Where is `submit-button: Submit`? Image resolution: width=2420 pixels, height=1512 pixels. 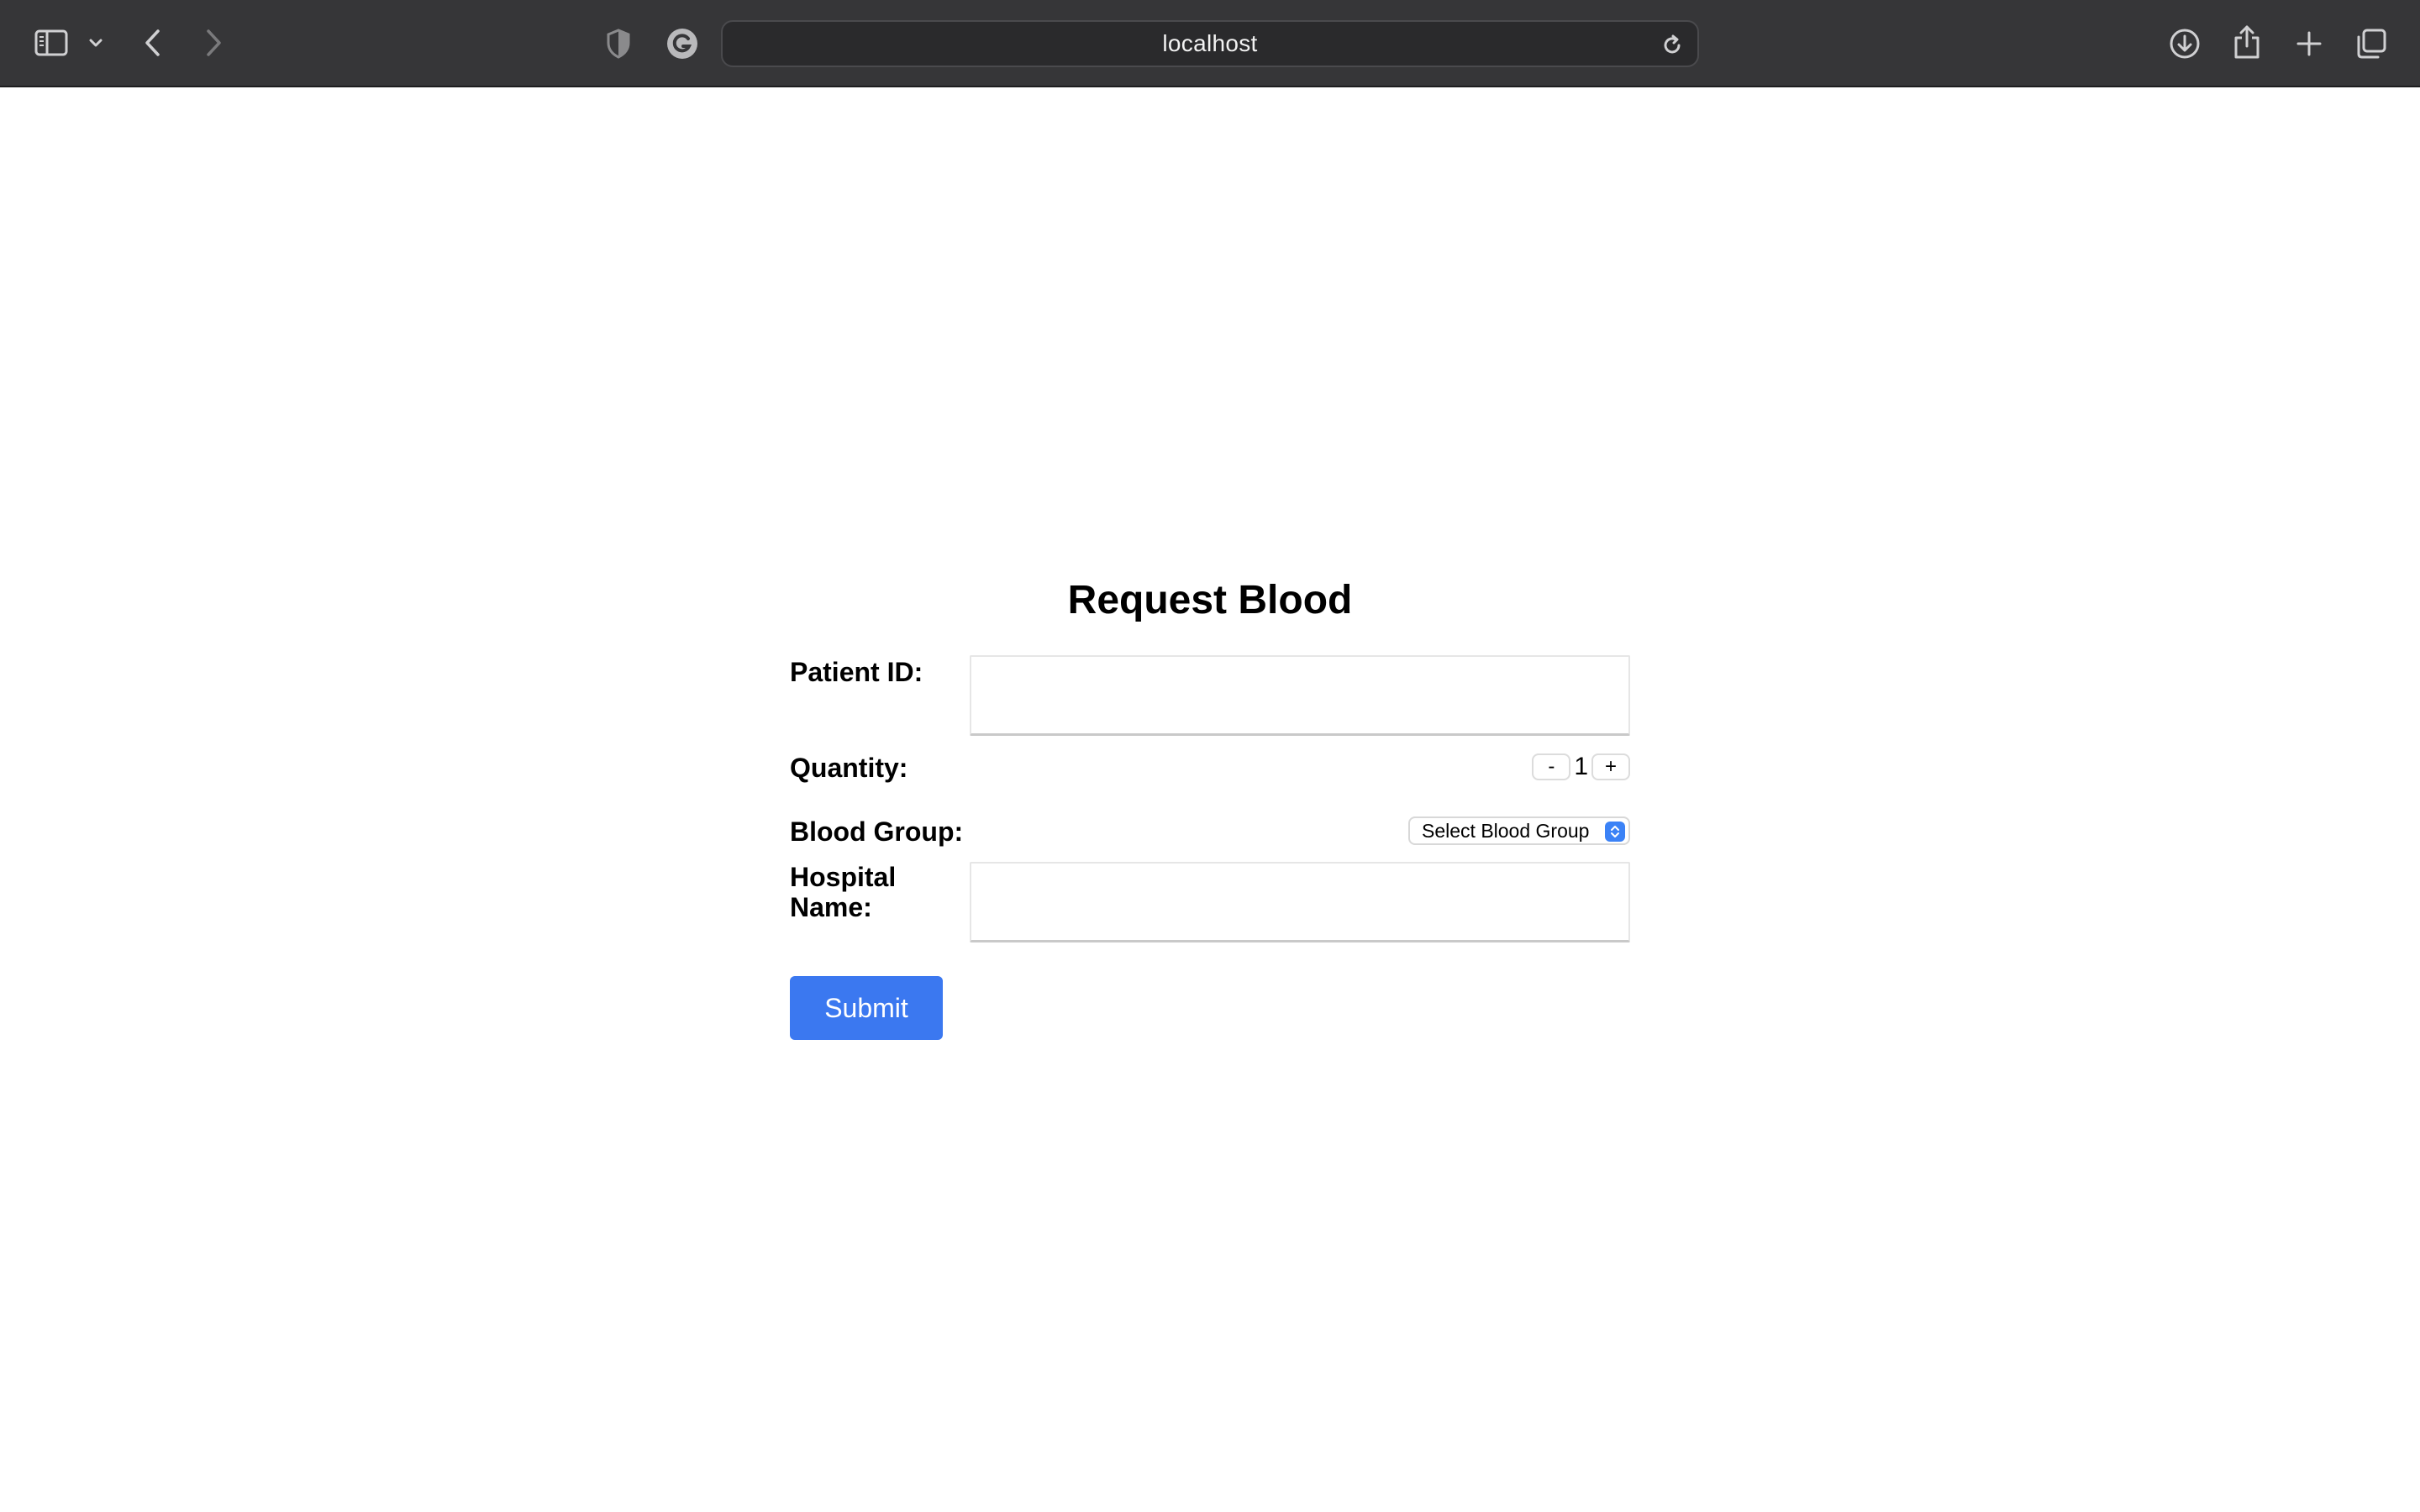
submit-button: Submit is located at coordinates (867, 1008).